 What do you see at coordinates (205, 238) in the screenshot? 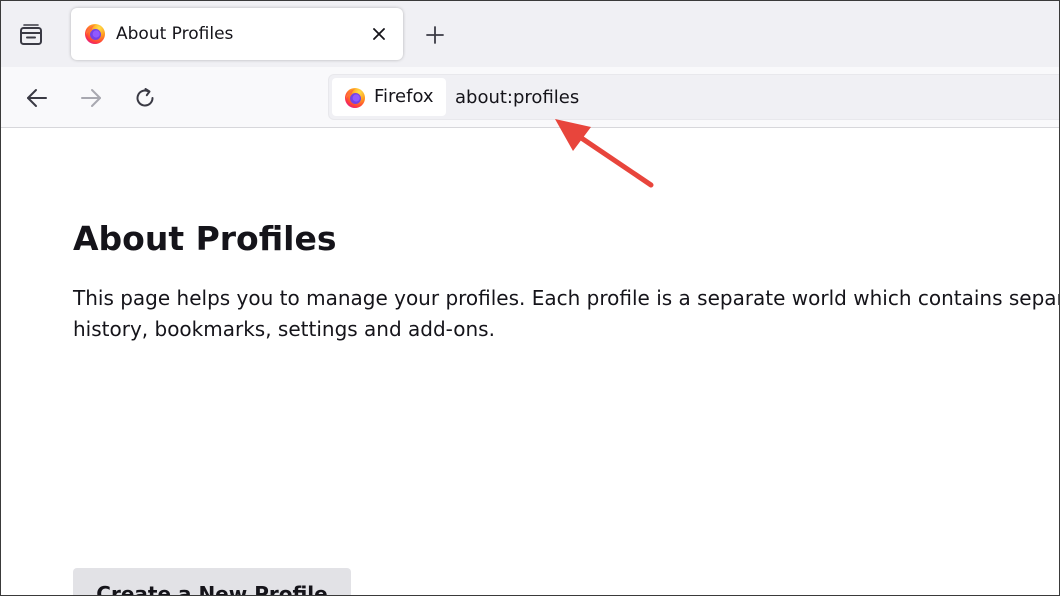
I see `page-title: About Profiles` at bounding box center [205, 238].